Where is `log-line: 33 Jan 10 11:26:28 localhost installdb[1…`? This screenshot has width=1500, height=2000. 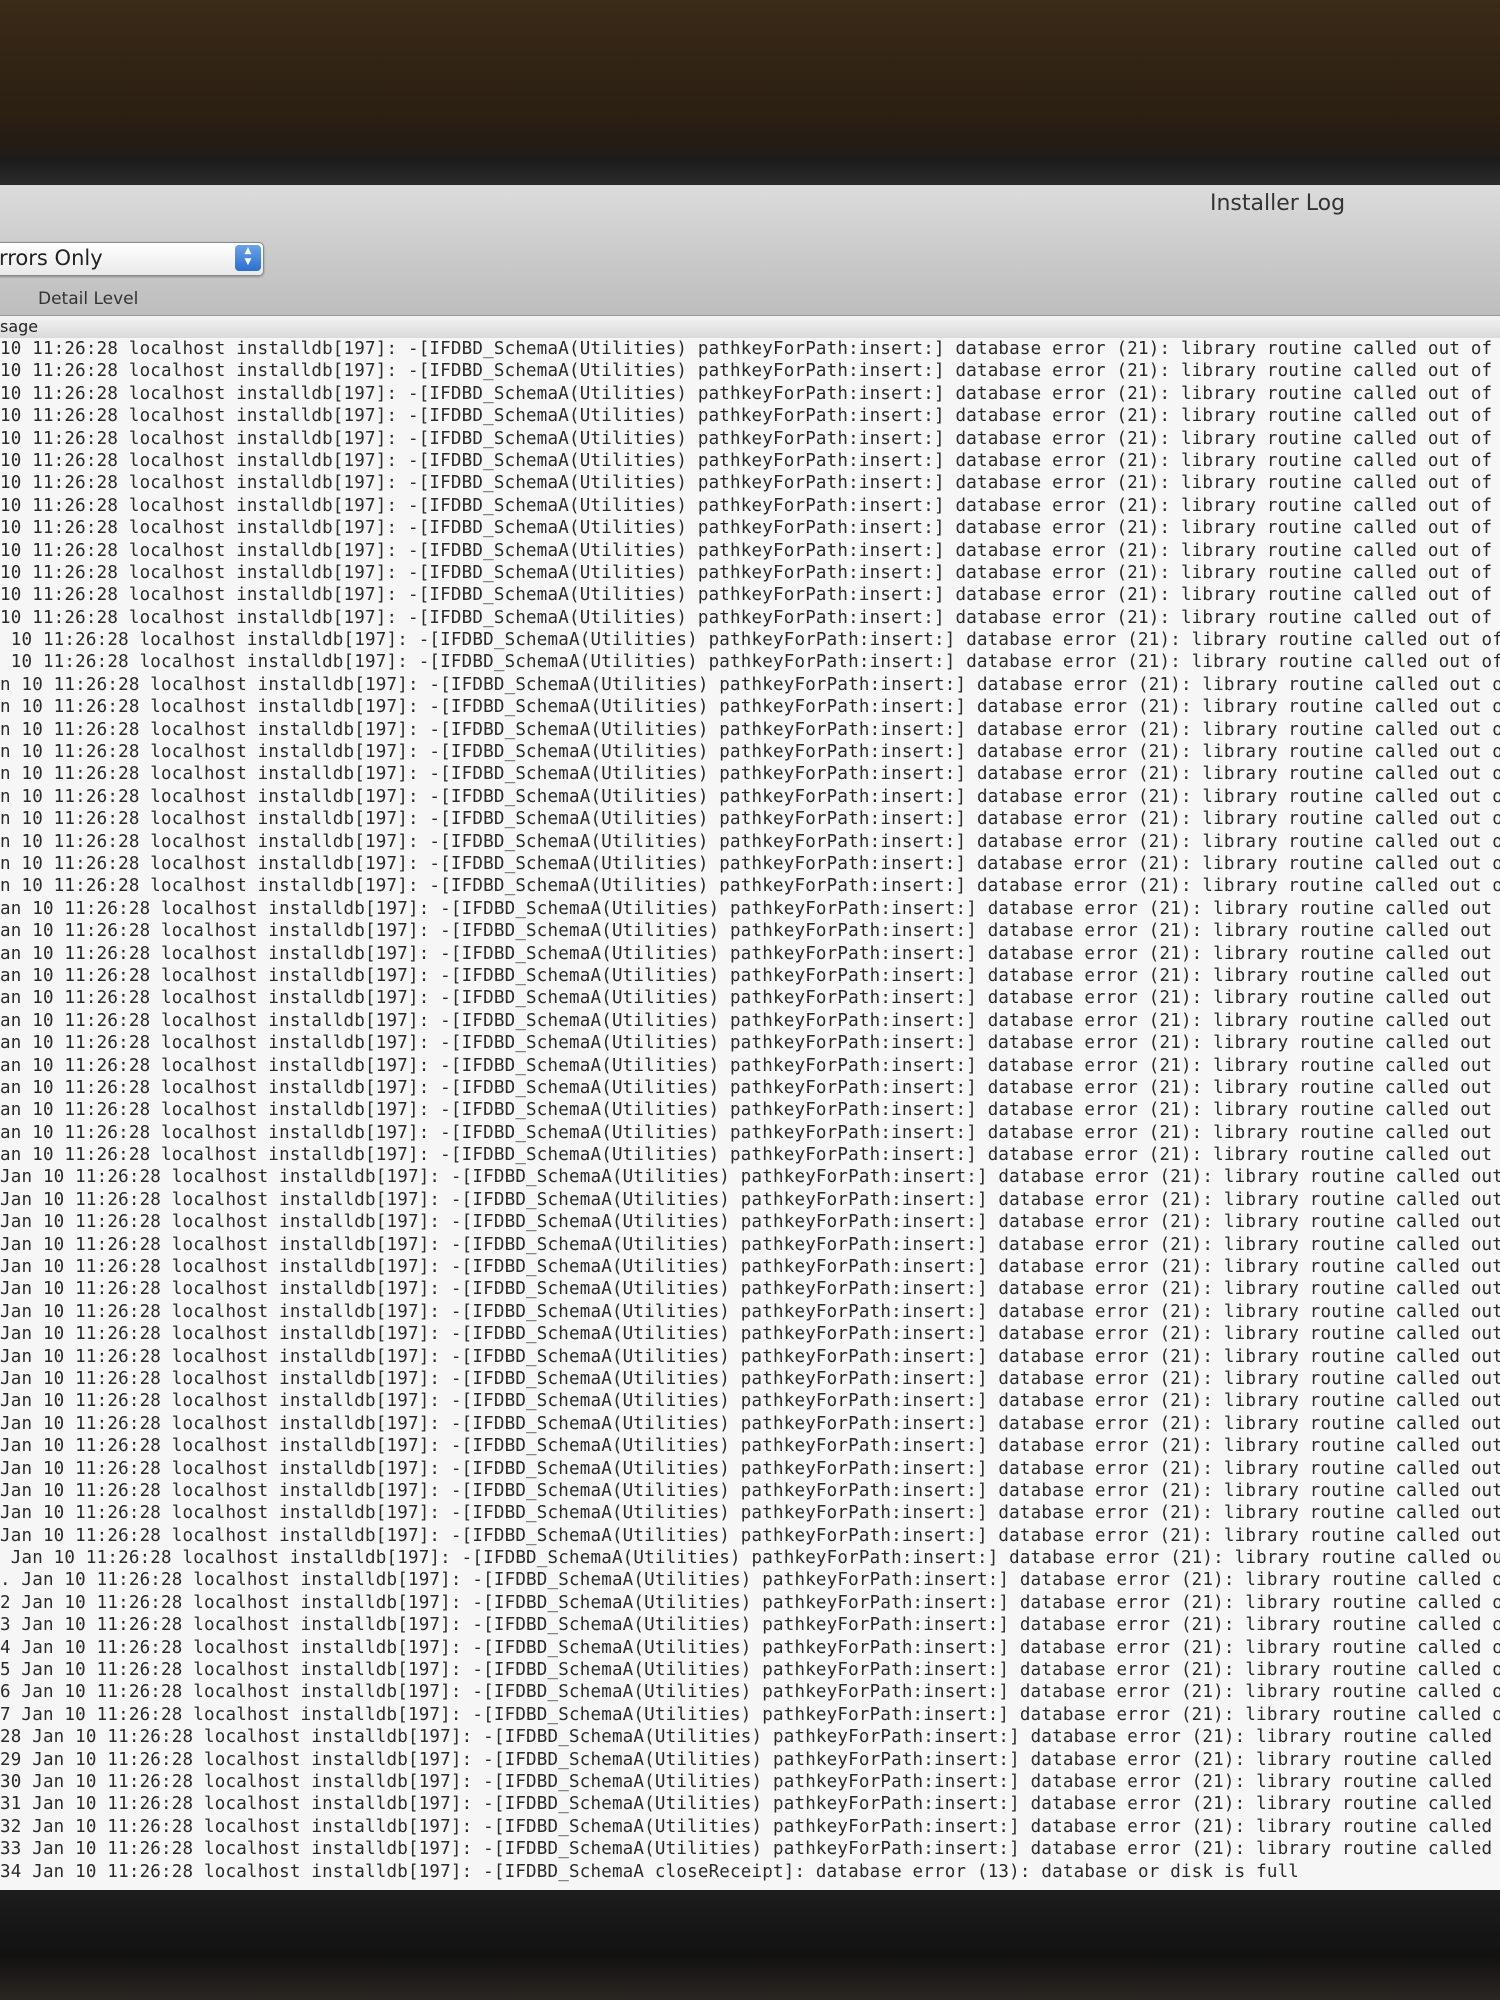 log-line: 33 Jan 10 11:26:28 localhost installdb[1… is located at coordinates (750, 1849).